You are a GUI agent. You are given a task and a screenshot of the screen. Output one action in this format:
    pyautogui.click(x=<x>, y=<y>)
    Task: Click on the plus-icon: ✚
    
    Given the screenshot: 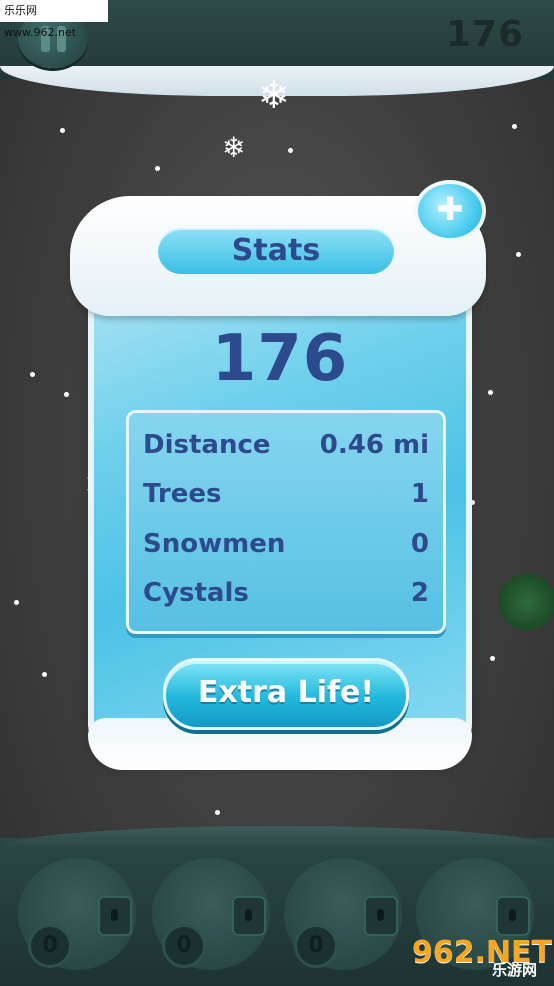 What is the action you would take?
    pyautogui.click(x=450, y=209)
    